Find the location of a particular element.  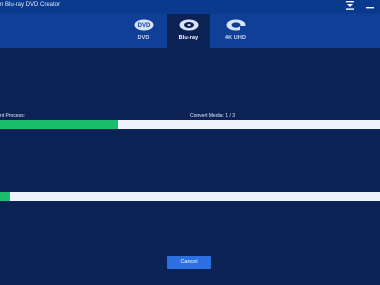

title-bar: n Blu-ray DVD Creator is located at coordinates (190, 7).